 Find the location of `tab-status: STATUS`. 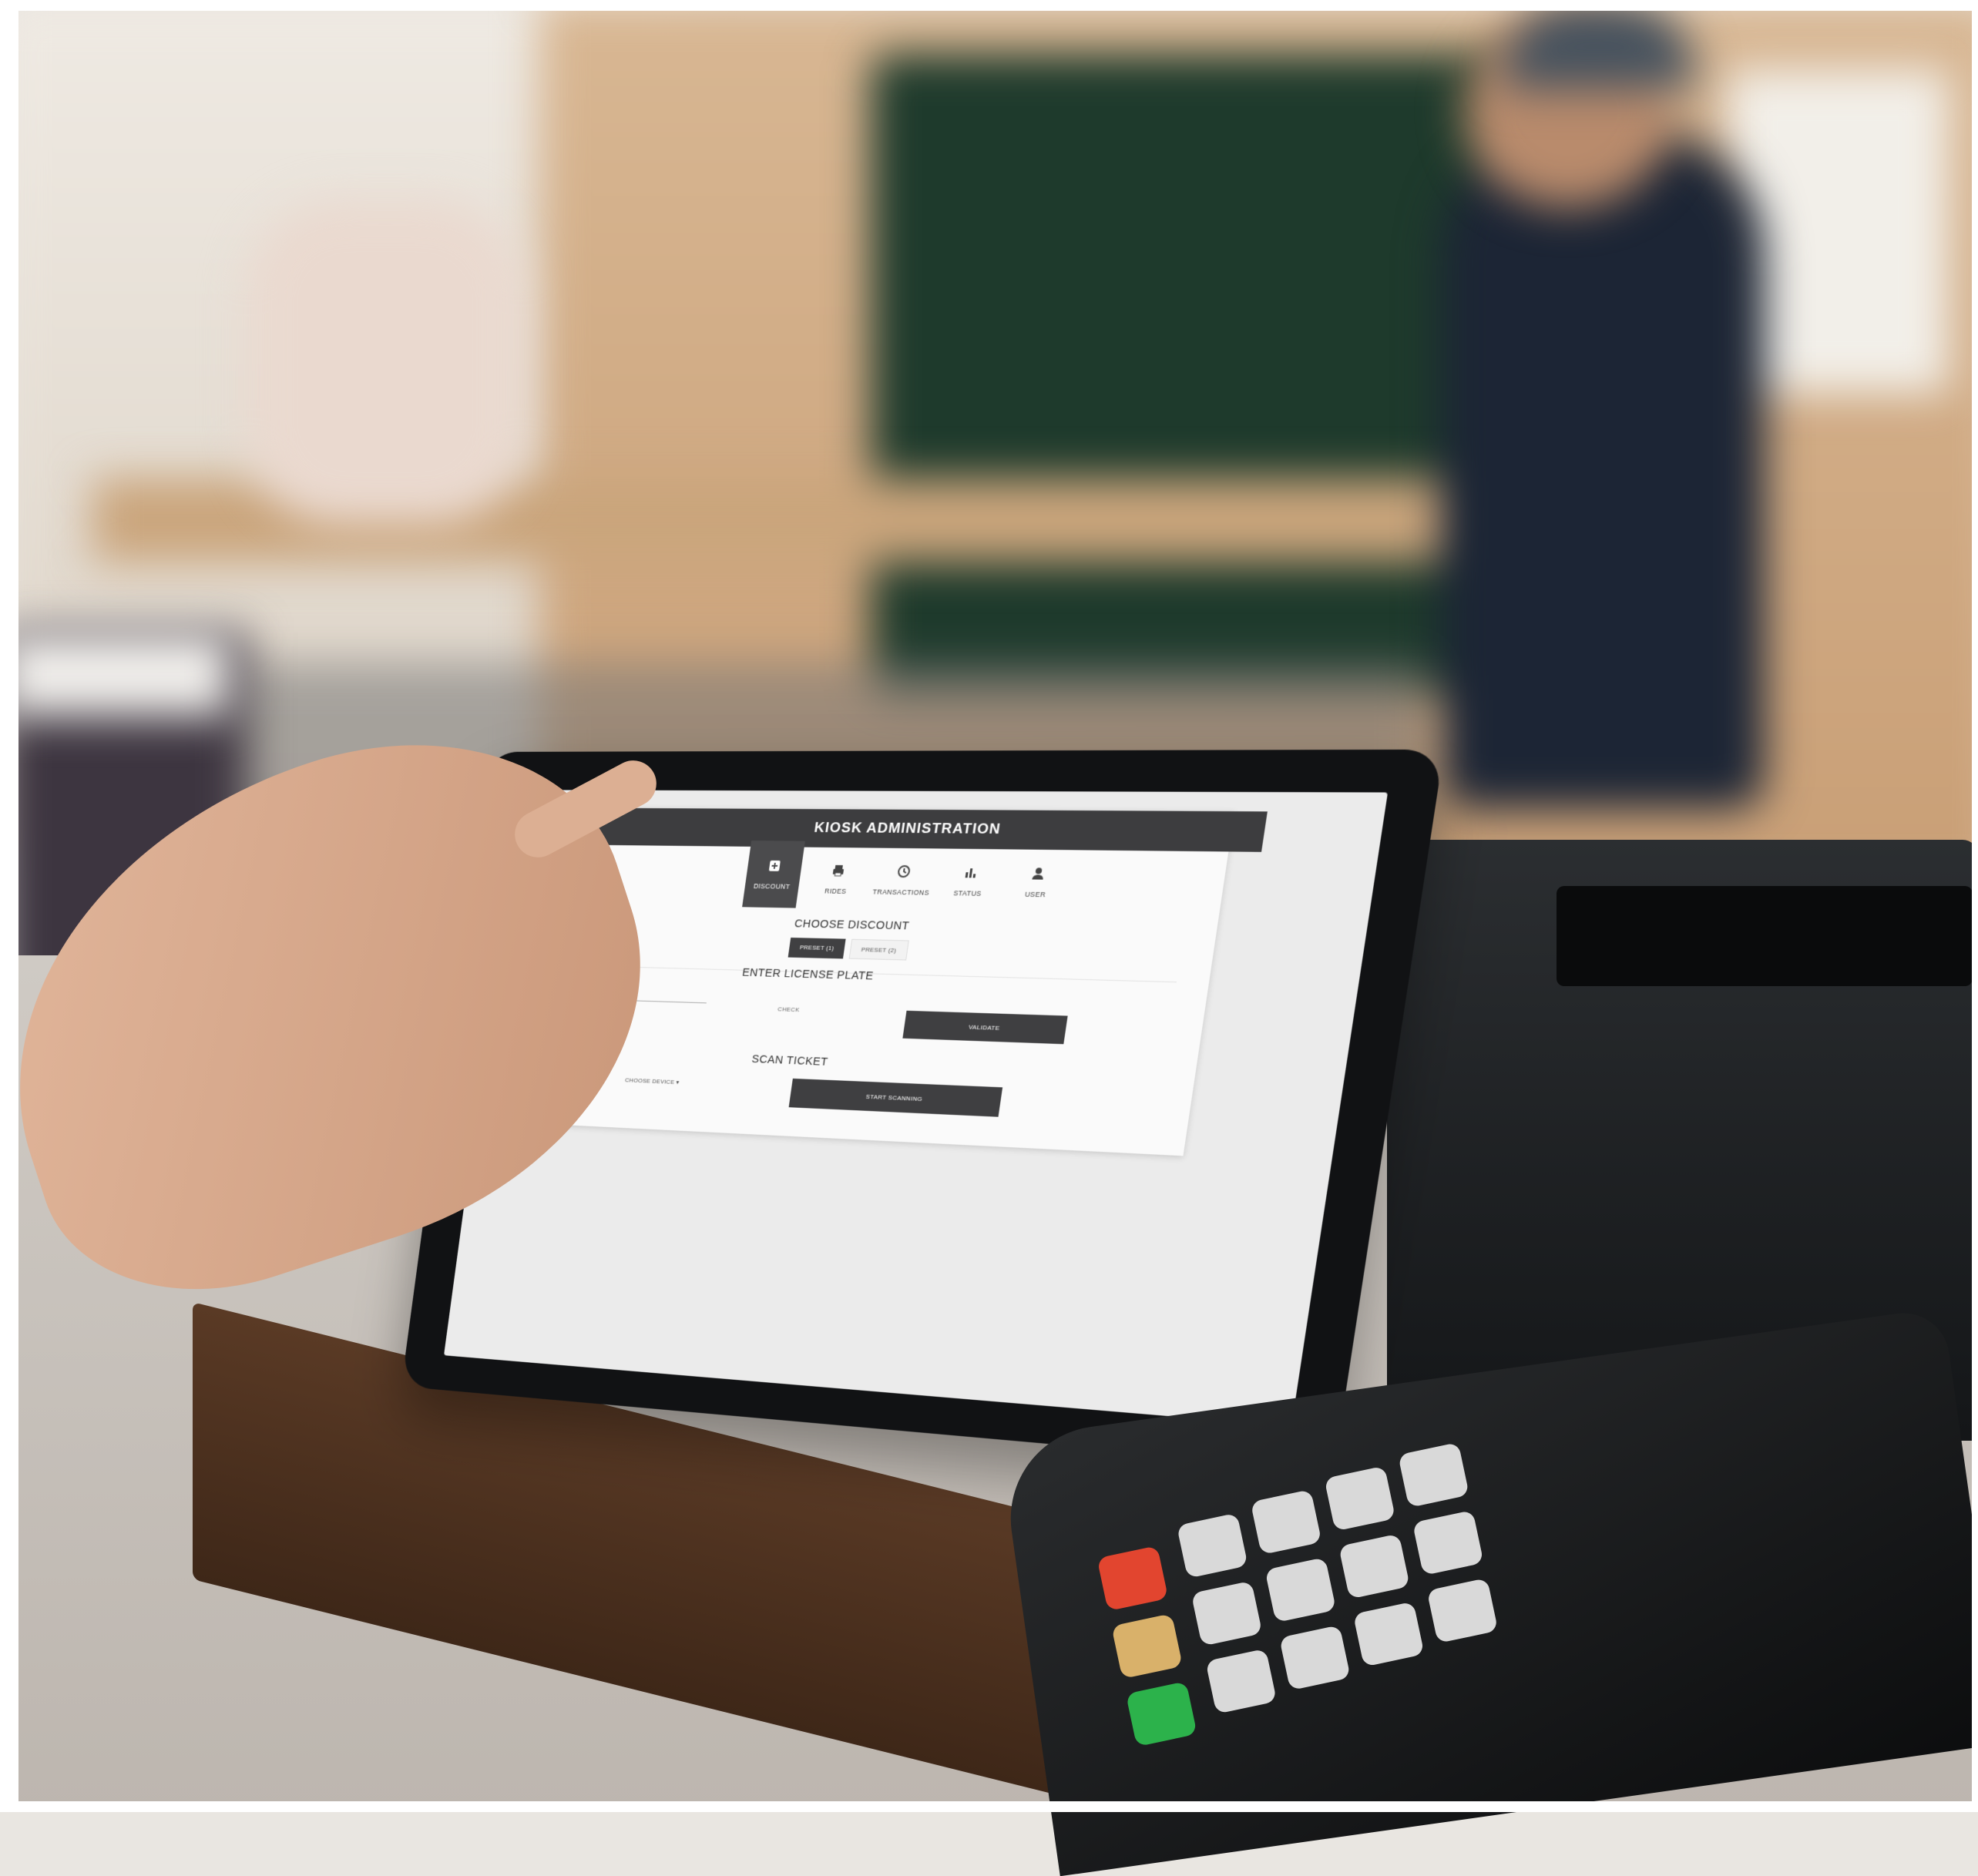

tab-status: STATUS is located at coordinates (969, 881).